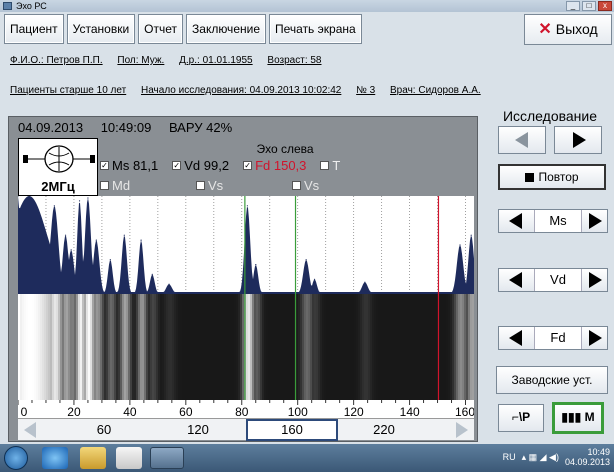 The height and width of the screenshot is (472, 614). Describe the element at coordinates (177, 165) in the screenshot. I see `checkbox-vd: ✓` at that location.